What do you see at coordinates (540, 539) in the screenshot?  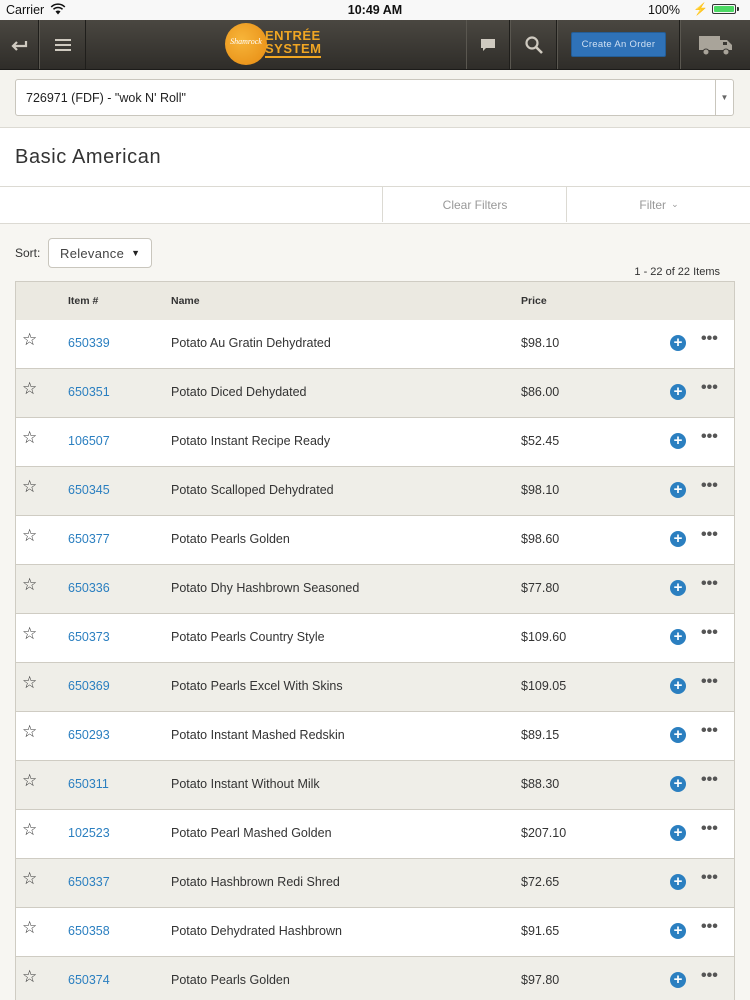 I see `item-price: $98.60` at bounding box center [540, 539].